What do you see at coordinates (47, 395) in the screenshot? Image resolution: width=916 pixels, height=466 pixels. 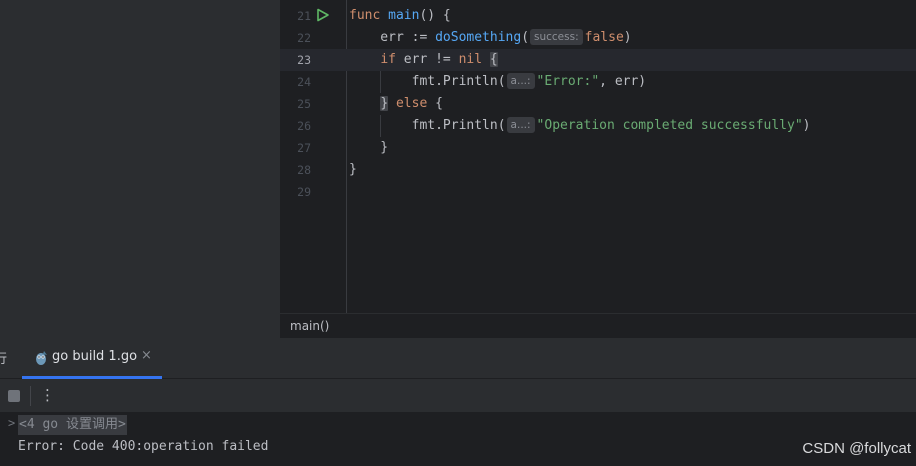 I see `more-options-icon: ⋮` at bounding box center [47, 395].